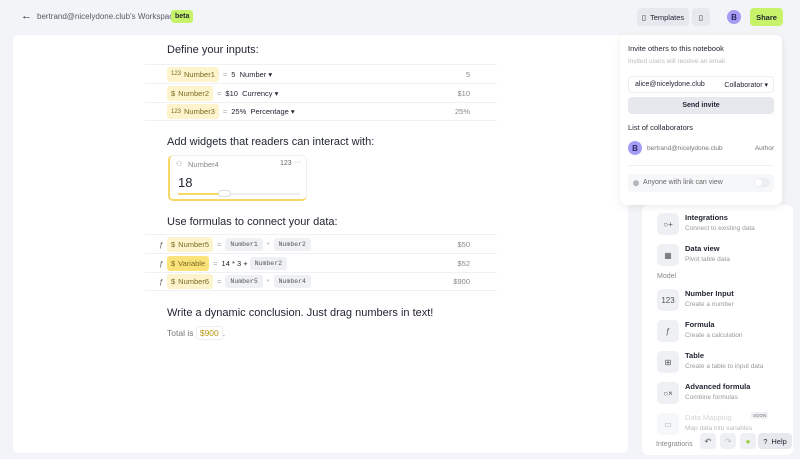  What do you see at coordinates (231, 93) in the screenshot?
I see `input-value: $10` at bounding box center [231, 93].